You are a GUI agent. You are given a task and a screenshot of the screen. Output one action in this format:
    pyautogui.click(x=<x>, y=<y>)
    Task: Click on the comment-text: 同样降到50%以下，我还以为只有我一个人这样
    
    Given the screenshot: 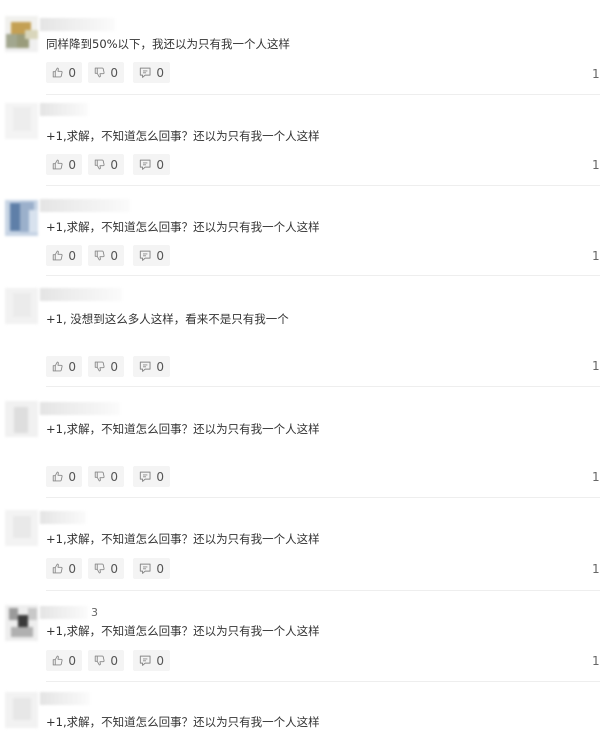 What is the action you would take?
    pyautogui.click(x=168, y=44)
    